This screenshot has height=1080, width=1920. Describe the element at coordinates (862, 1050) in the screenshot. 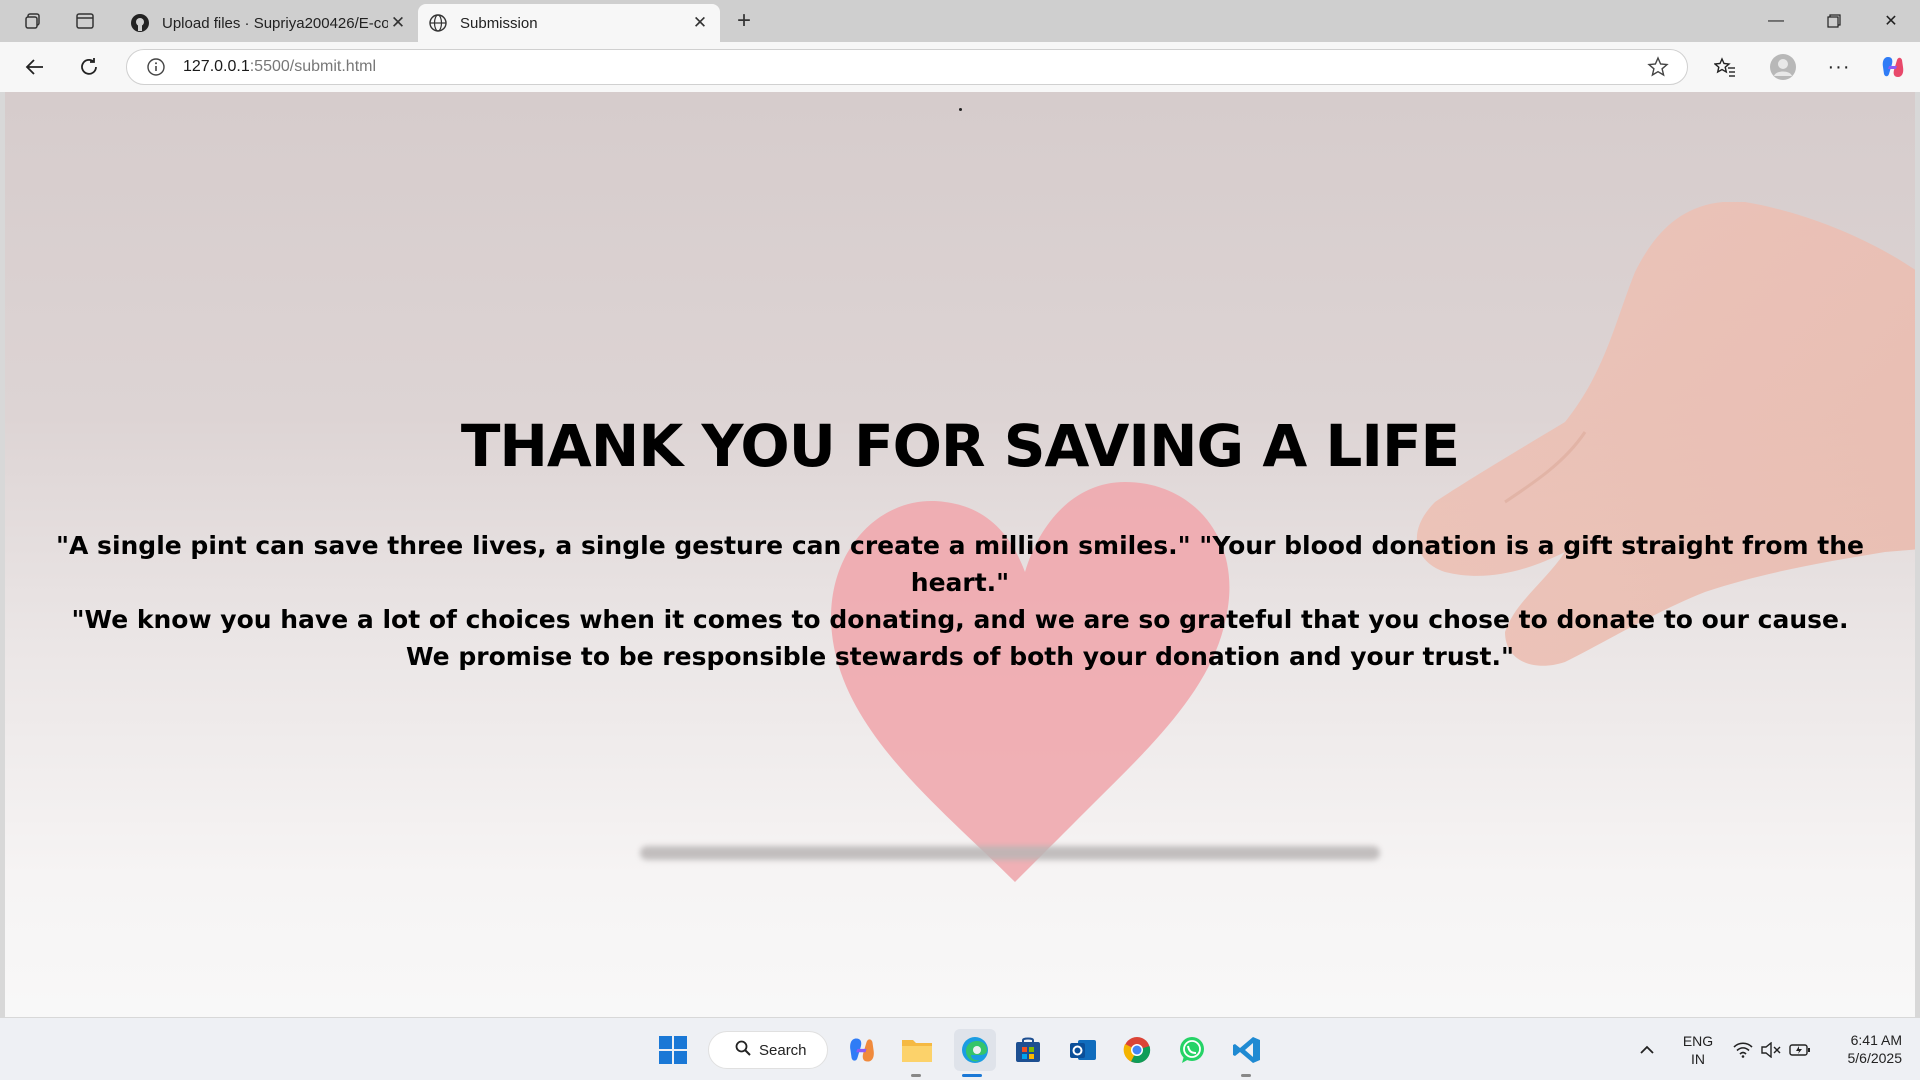

I see `copilot-app-icon` at that location.